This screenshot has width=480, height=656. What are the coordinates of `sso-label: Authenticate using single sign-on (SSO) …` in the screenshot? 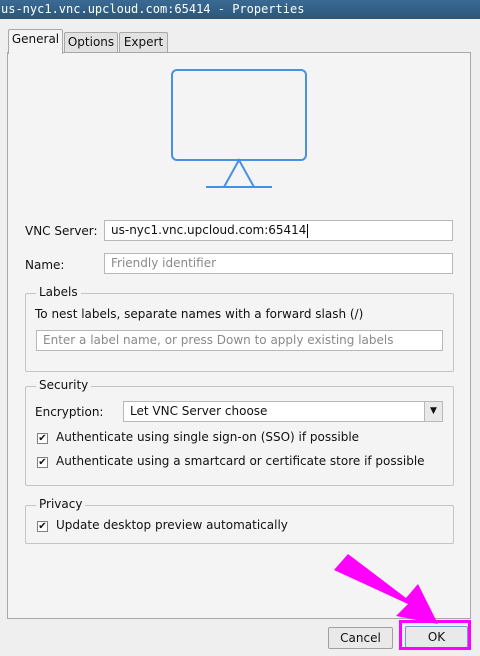 It's located at (208, 437).